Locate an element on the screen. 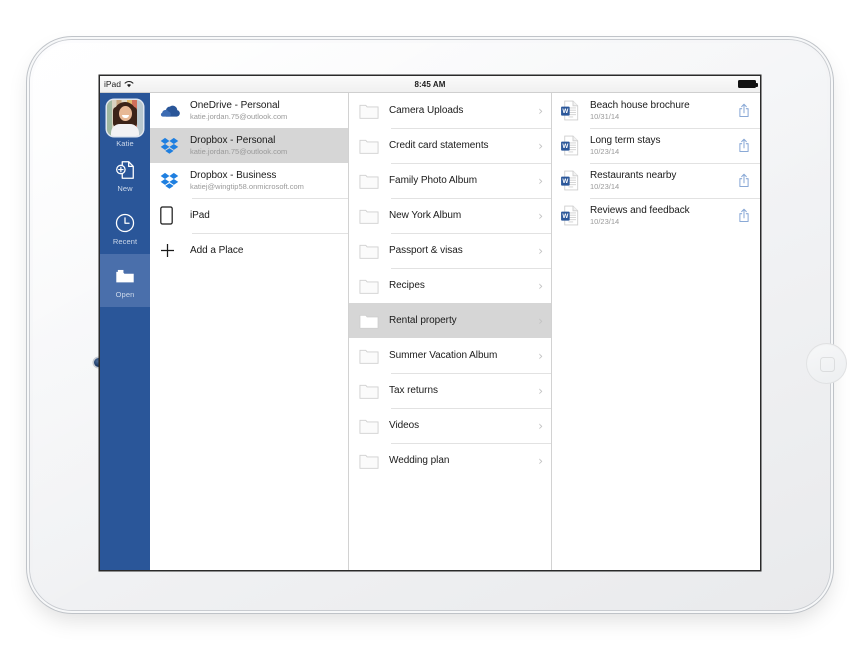 Image resolution: width=860 pixels, height=651 pixels. folder-title: New York Album is located at coordinates (425, 215).